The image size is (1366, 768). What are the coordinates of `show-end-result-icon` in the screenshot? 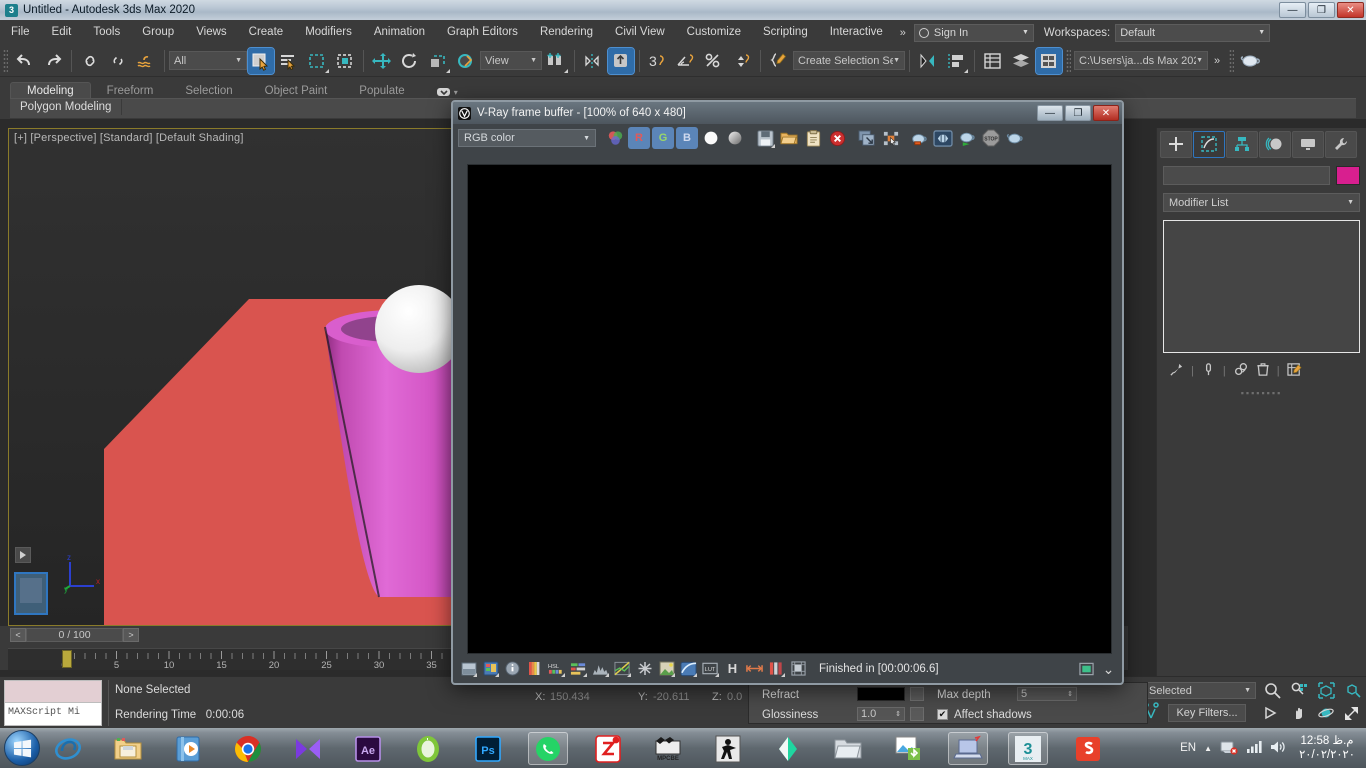 It's located at (1208, 371).